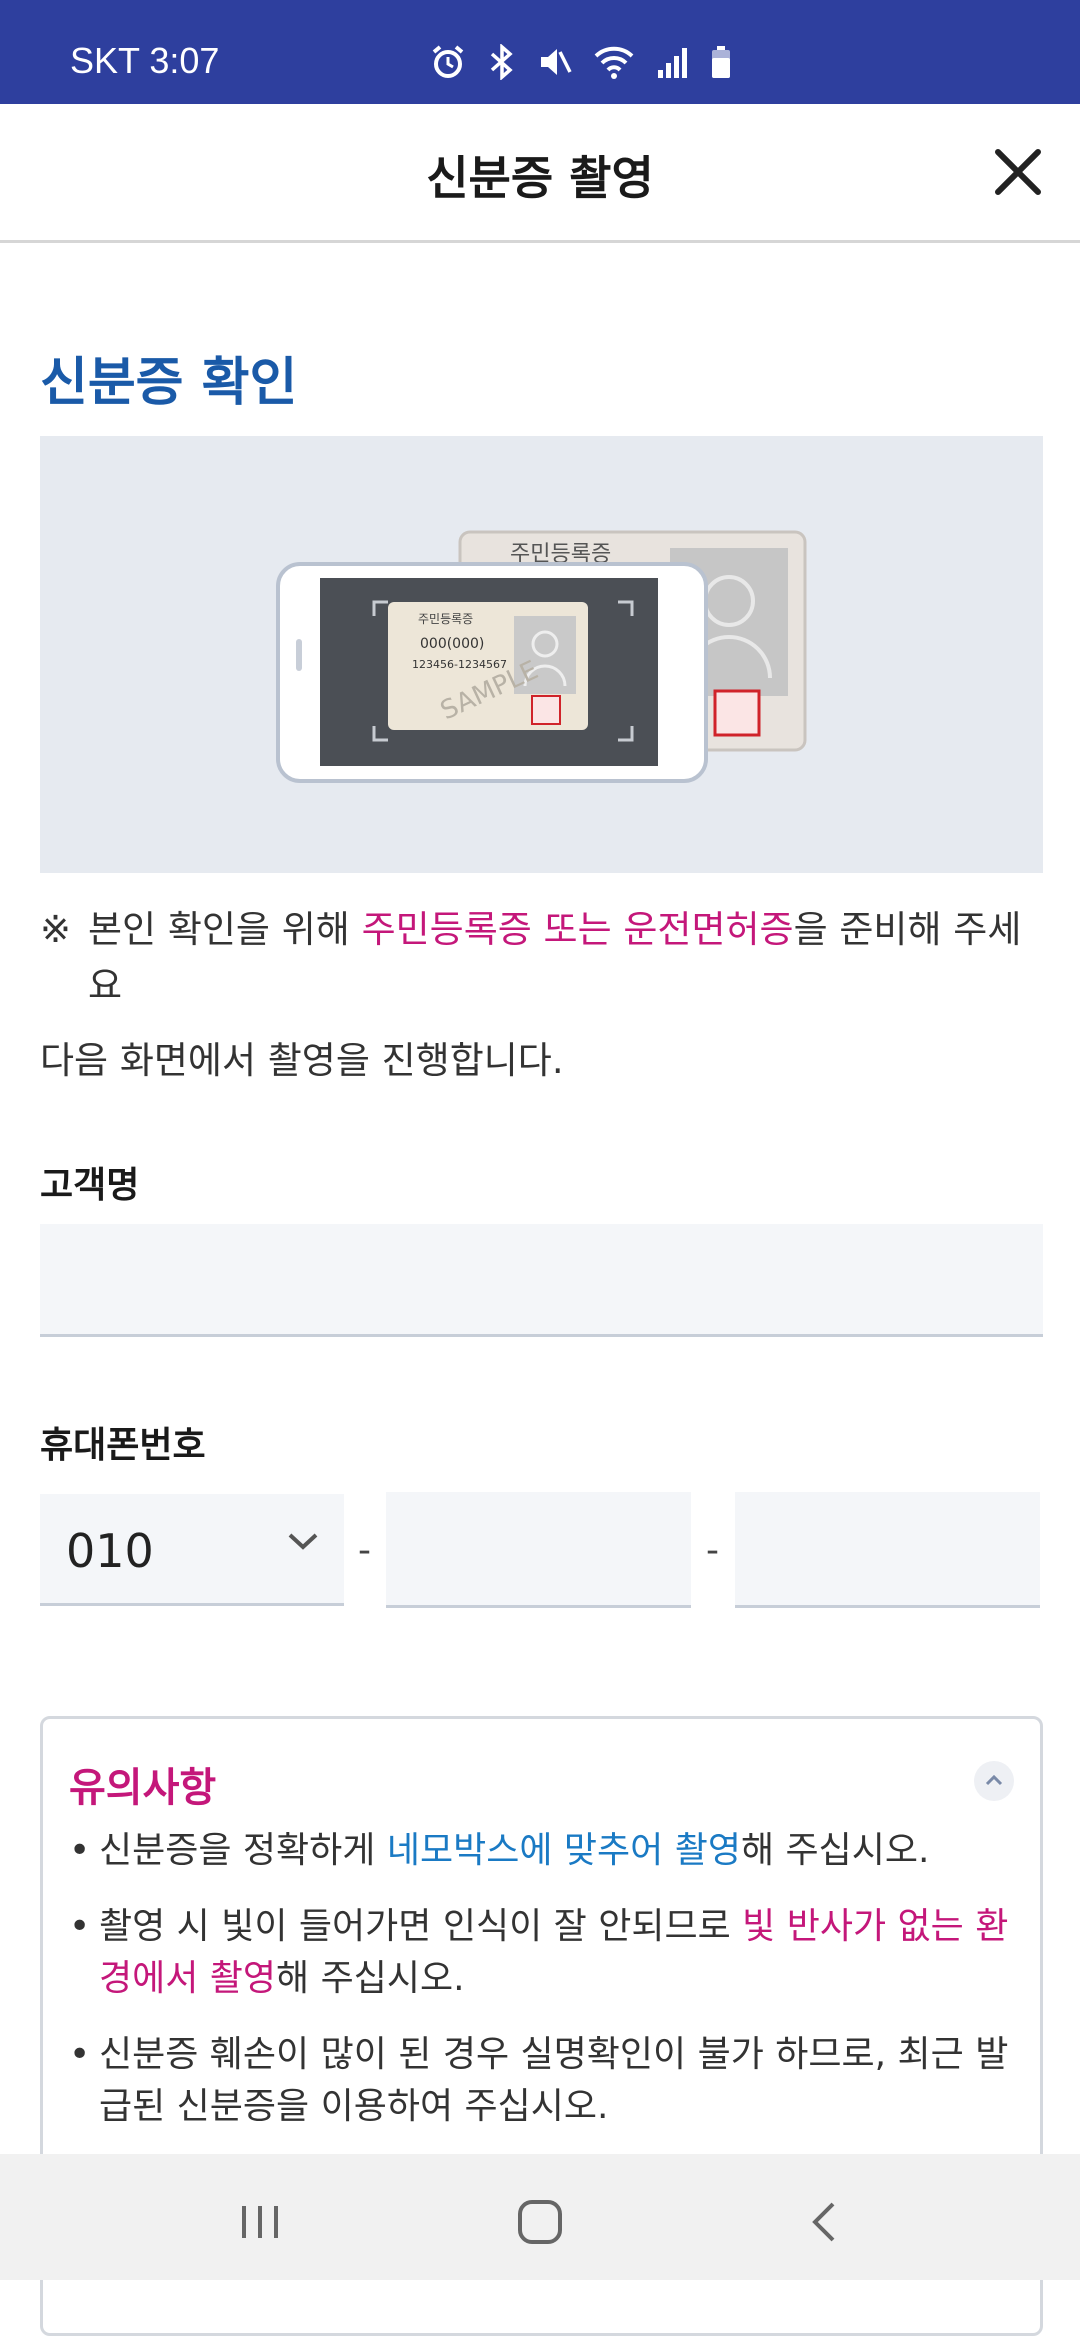 The image size is (1080, 2336). Describe the element at coordinates (90, 1185) in the screenshot. I see `customer-name-label: 고객명` at that location.